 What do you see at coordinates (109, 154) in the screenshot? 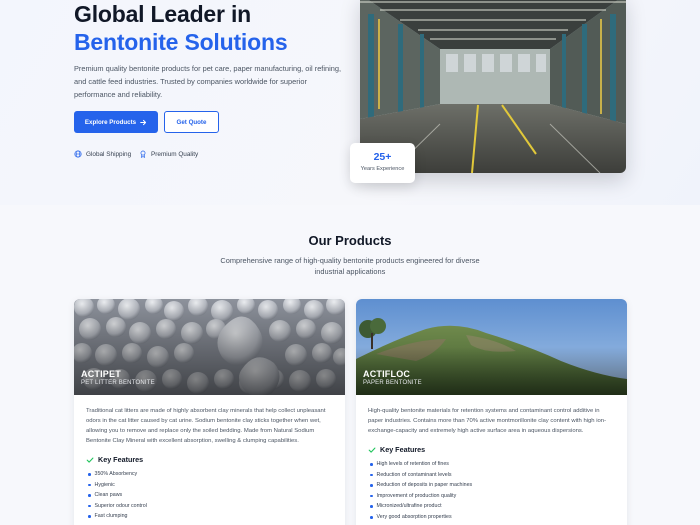
I see `badge-label: Global Shipping` at bounding box center [109, 154].